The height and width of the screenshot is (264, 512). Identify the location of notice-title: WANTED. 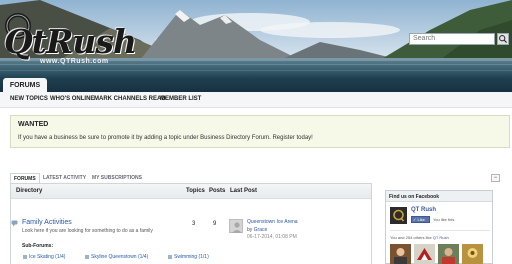
(33, 124).